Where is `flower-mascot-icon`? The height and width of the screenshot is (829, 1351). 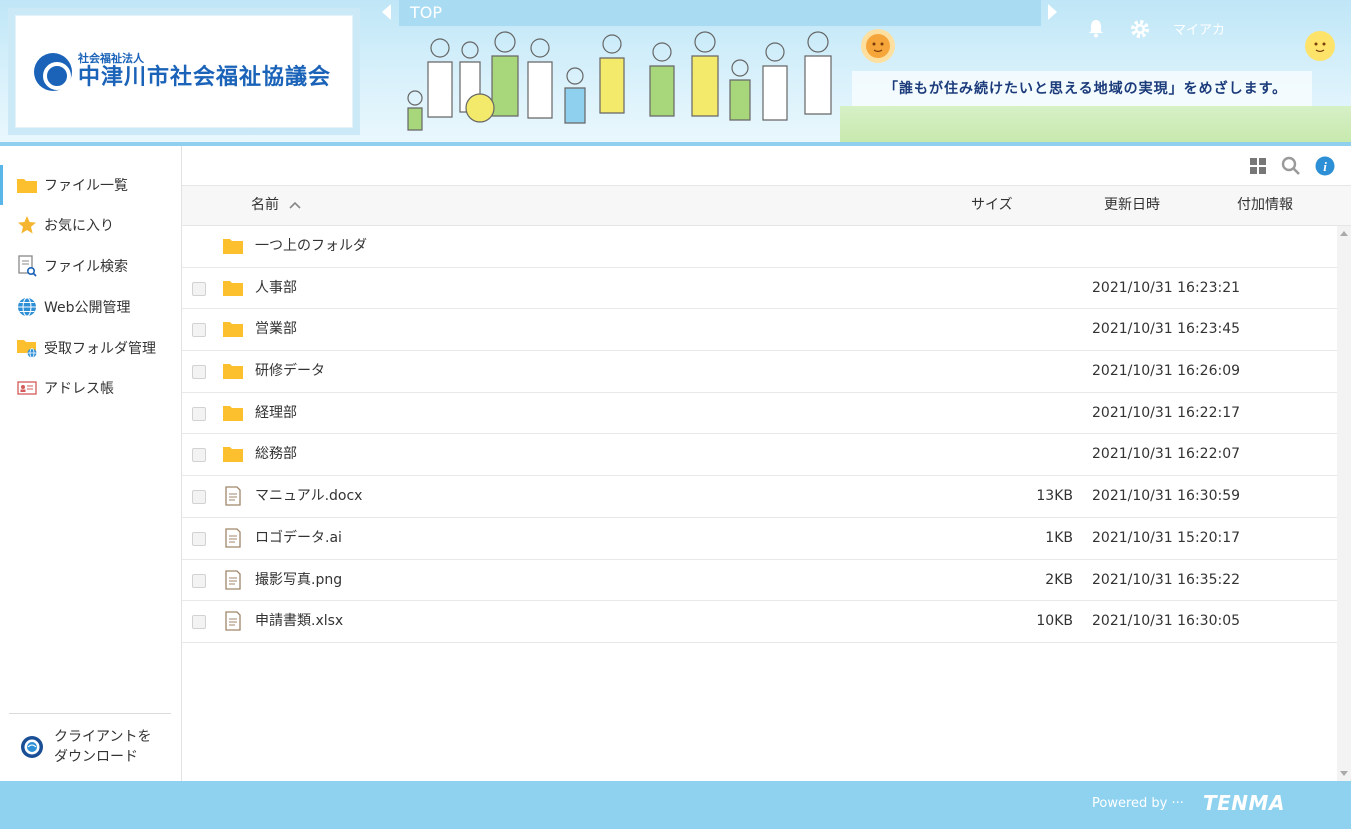 flower-mascot-icon is located at coordinates (1320, 46).